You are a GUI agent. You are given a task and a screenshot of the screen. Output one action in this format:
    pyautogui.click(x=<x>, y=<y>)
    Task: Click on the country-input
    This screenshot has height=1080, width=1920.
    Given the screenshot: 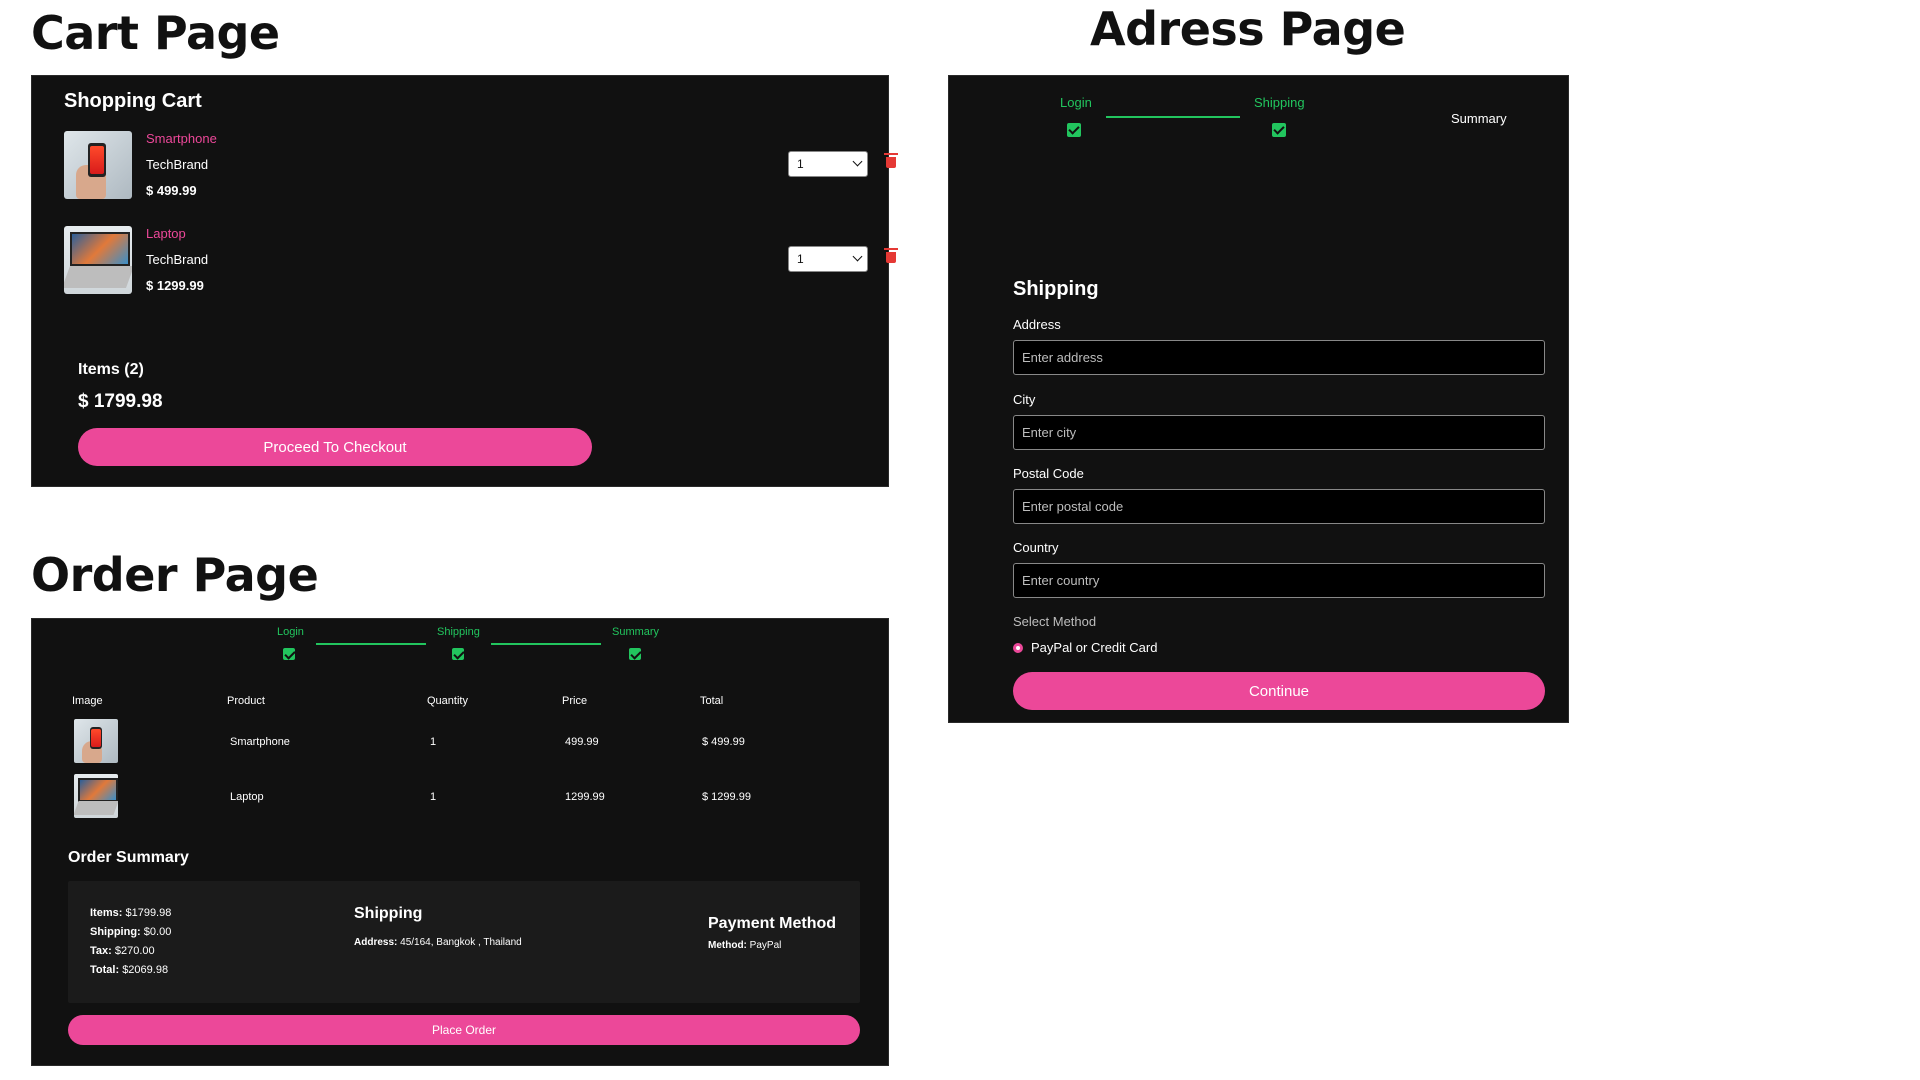 What is the action you would take?
    pyautogui.click(x=1279, y=580)
    